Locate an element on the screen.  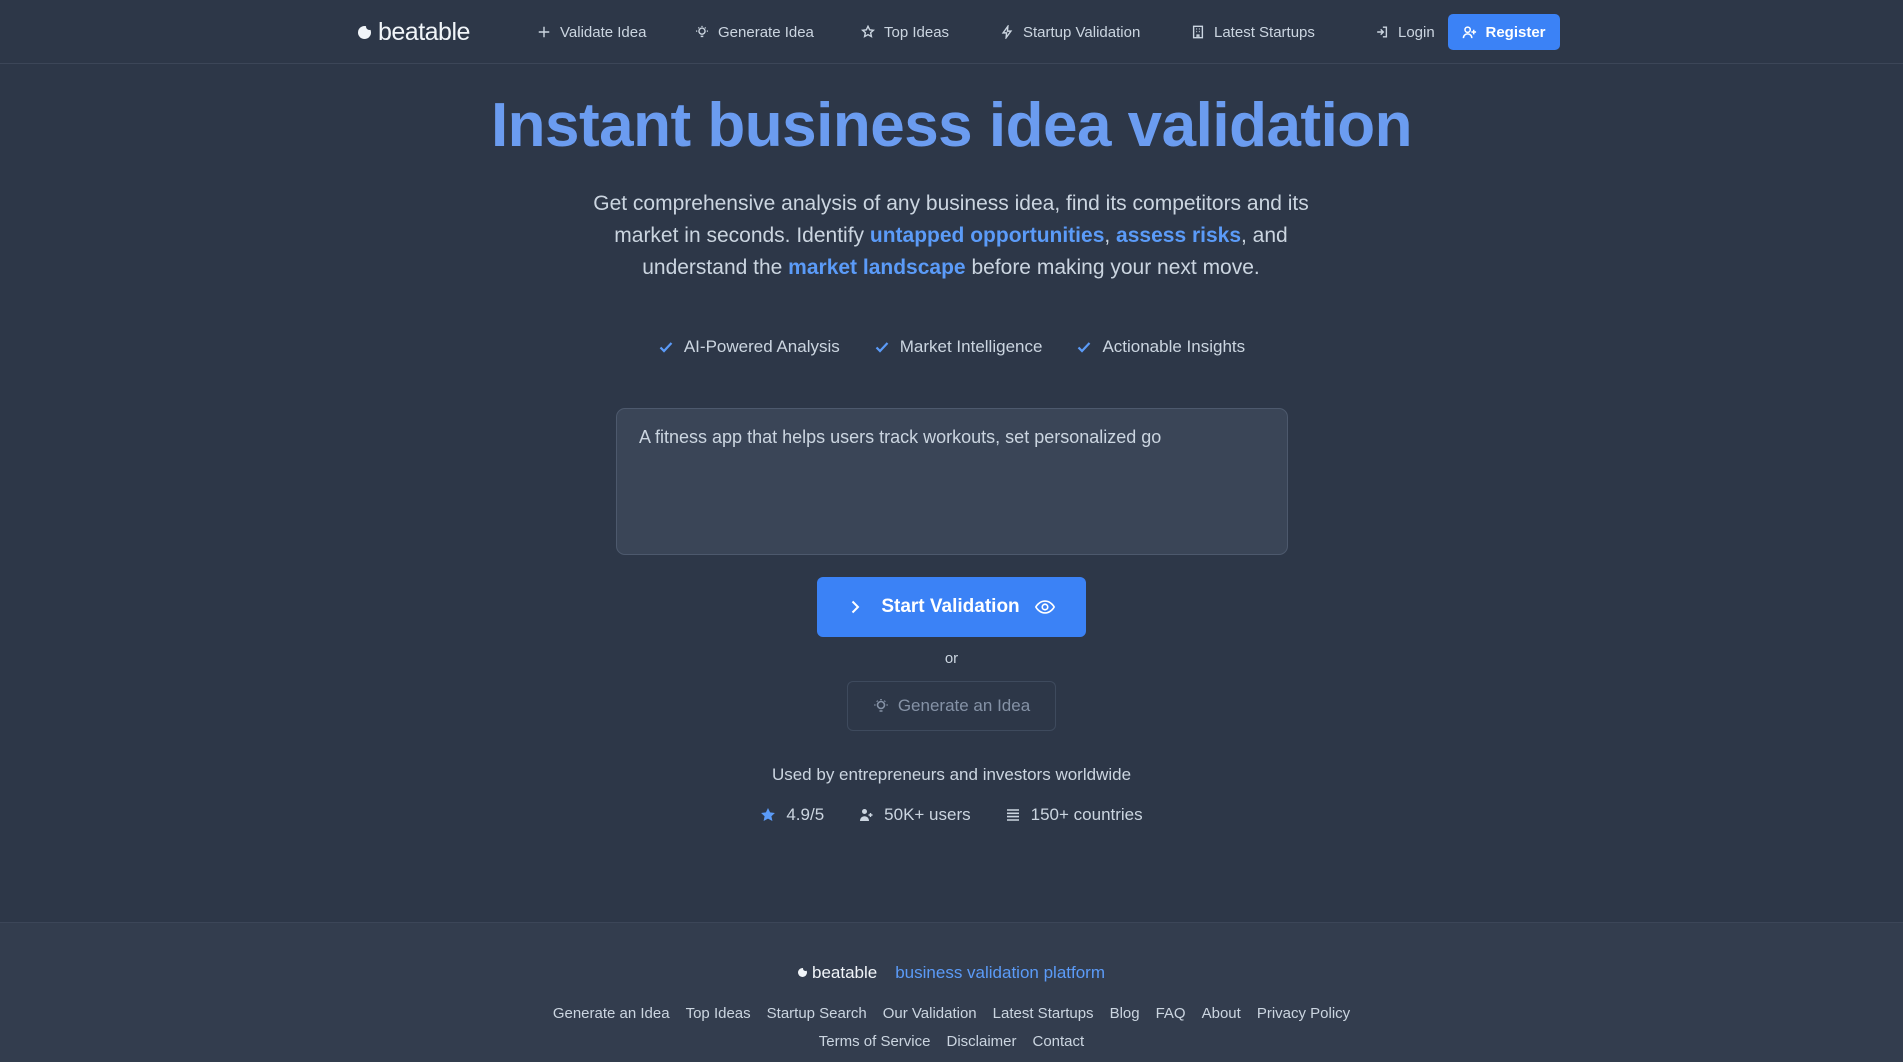
stat-countries: 150+ countries is located at coordinates (1074, 815).